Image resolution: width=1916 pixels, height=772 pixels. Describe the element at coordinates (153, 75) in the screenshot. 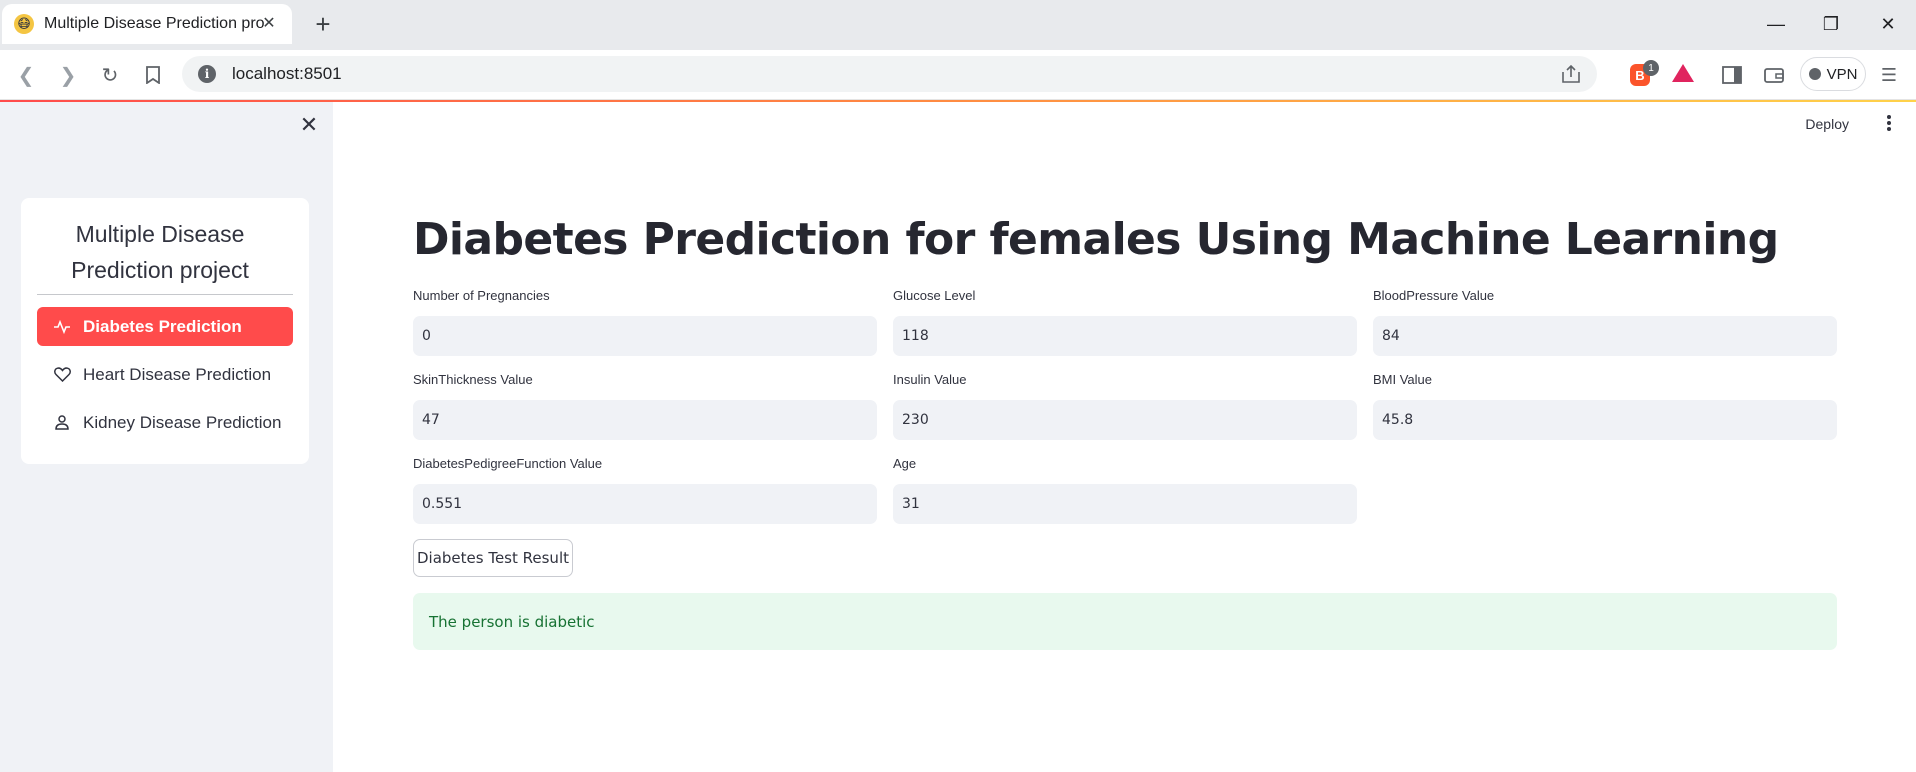

I see `bookmark-icon` at that location.